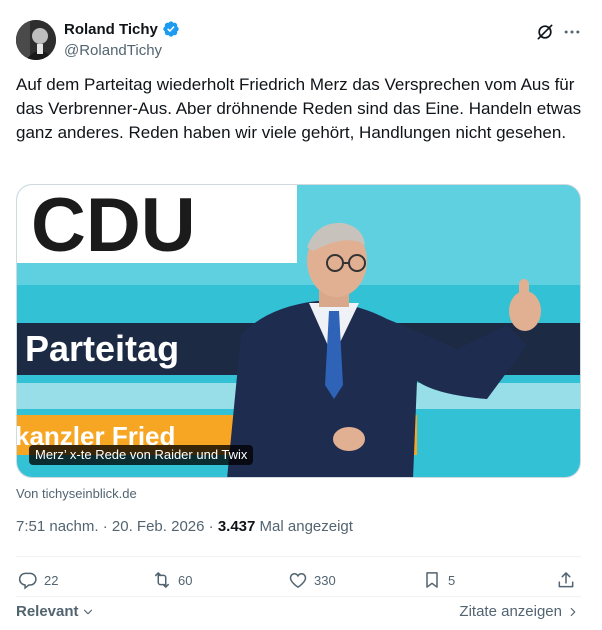 The height and width of the screenshot is (630, 602). I want to click on chevron-down-icon, so click(87, 611).